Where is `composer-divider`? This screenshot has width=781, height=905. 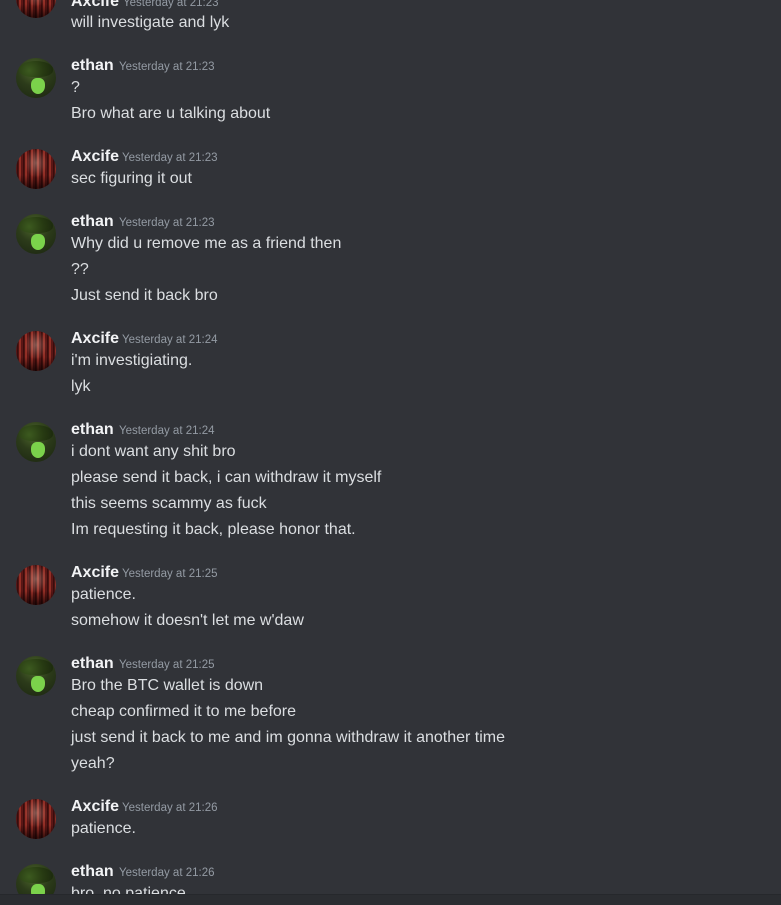
composer-divider is located at coordinates (390, 899).